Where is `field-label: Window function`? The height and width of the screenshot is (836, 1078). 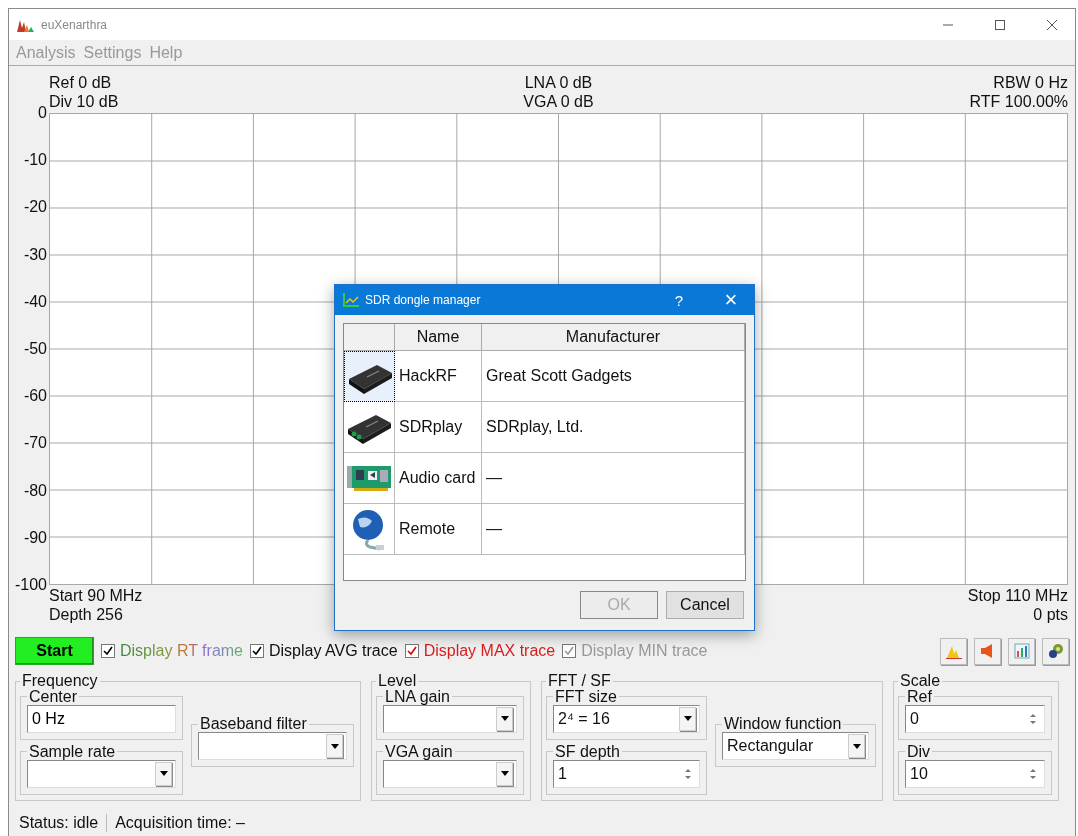
field-label: Window function is located at coordinates (783, 724).